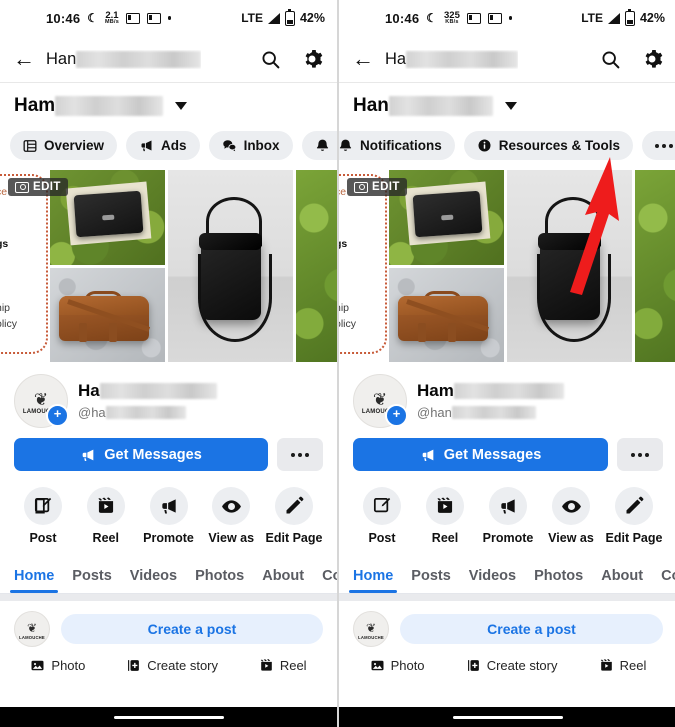  Describe the element at coordinates (4, 244) in the screenshot. I see `card-text-fragment: gs` at that location.